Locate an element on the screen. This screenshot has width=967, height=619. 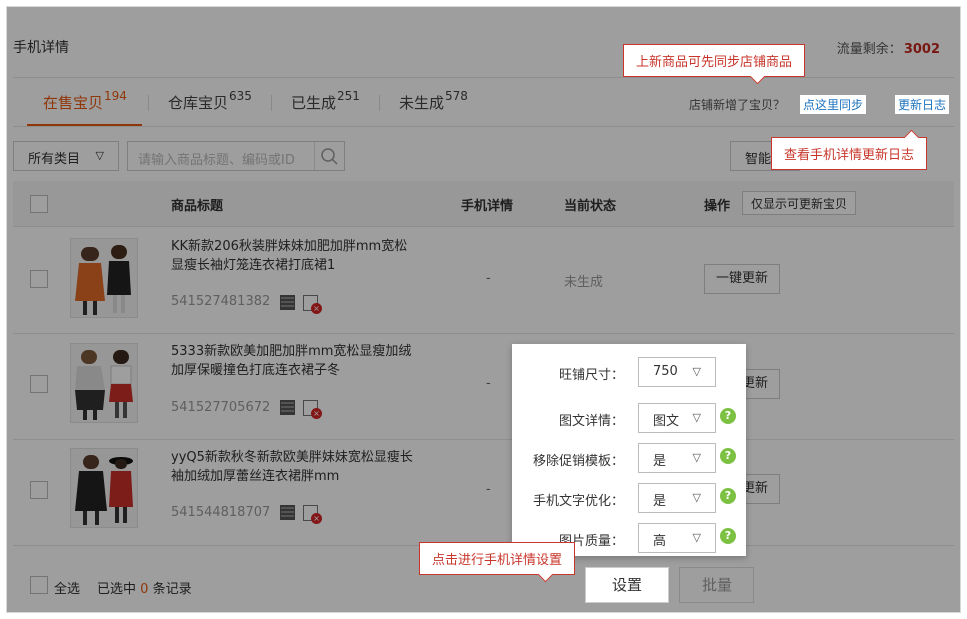
detail-type-select: 图文 ▽ is located at coordinates (677, 418).